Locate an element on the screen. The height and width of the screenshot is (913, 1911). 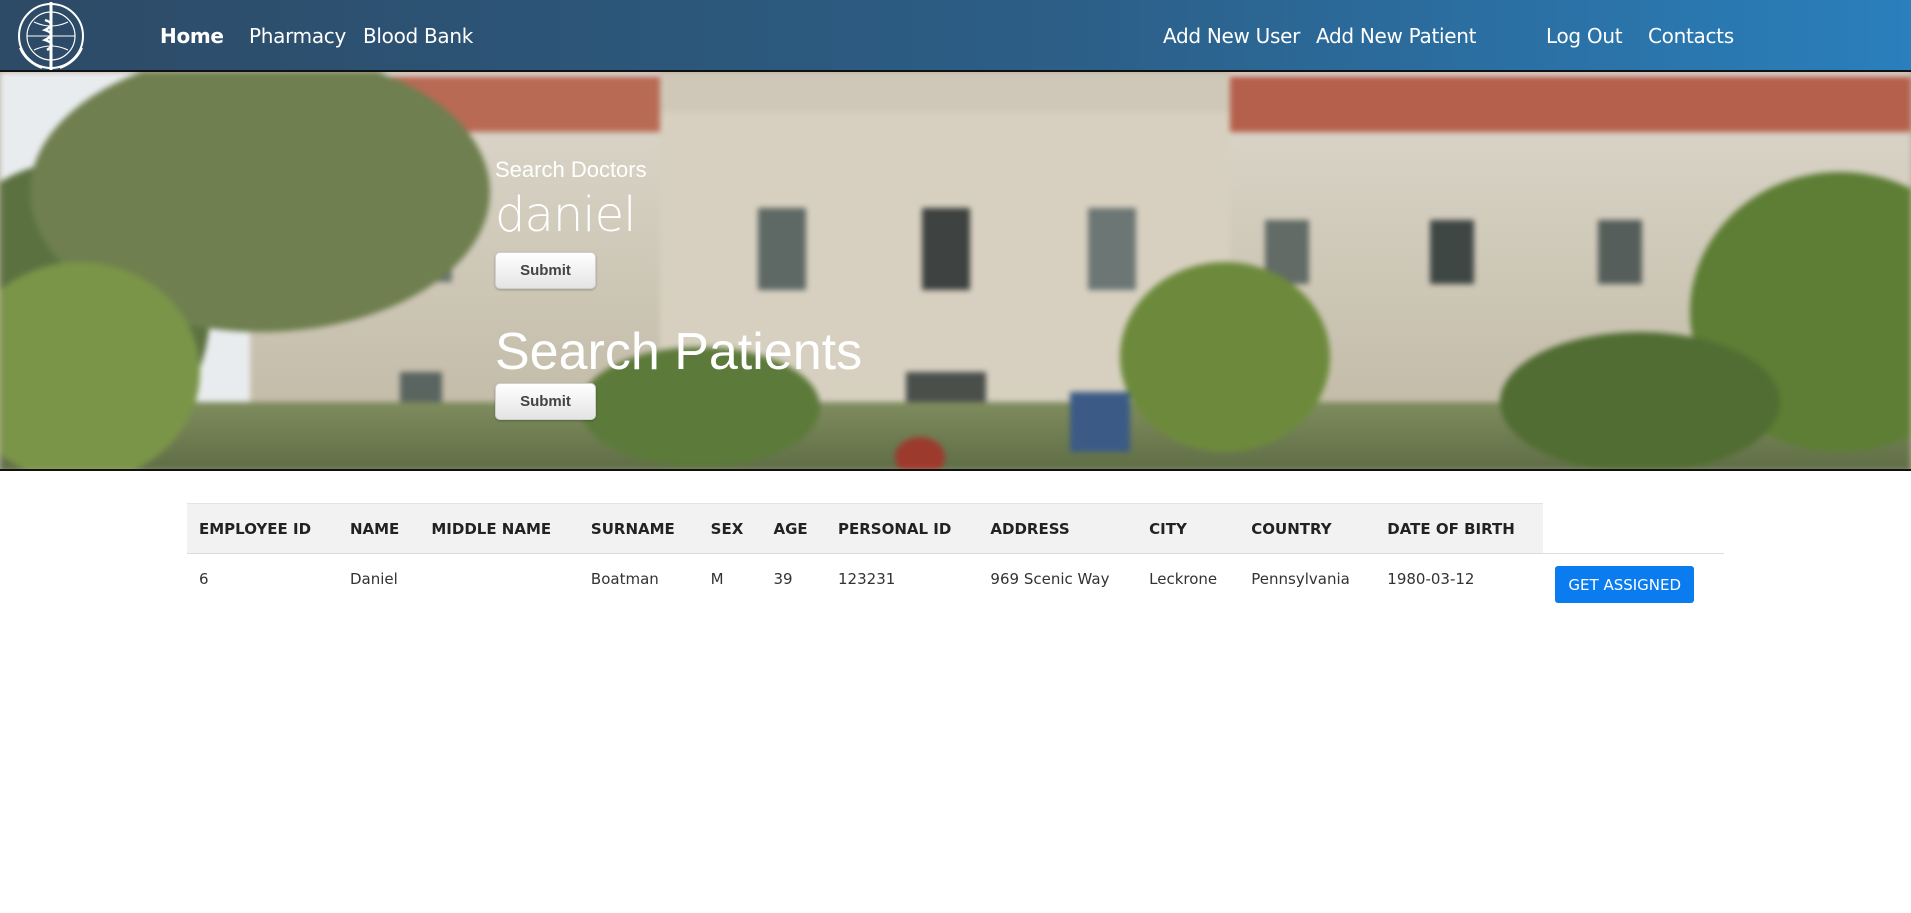
surname-cell: Boatman is located at coordinates (624, 578).